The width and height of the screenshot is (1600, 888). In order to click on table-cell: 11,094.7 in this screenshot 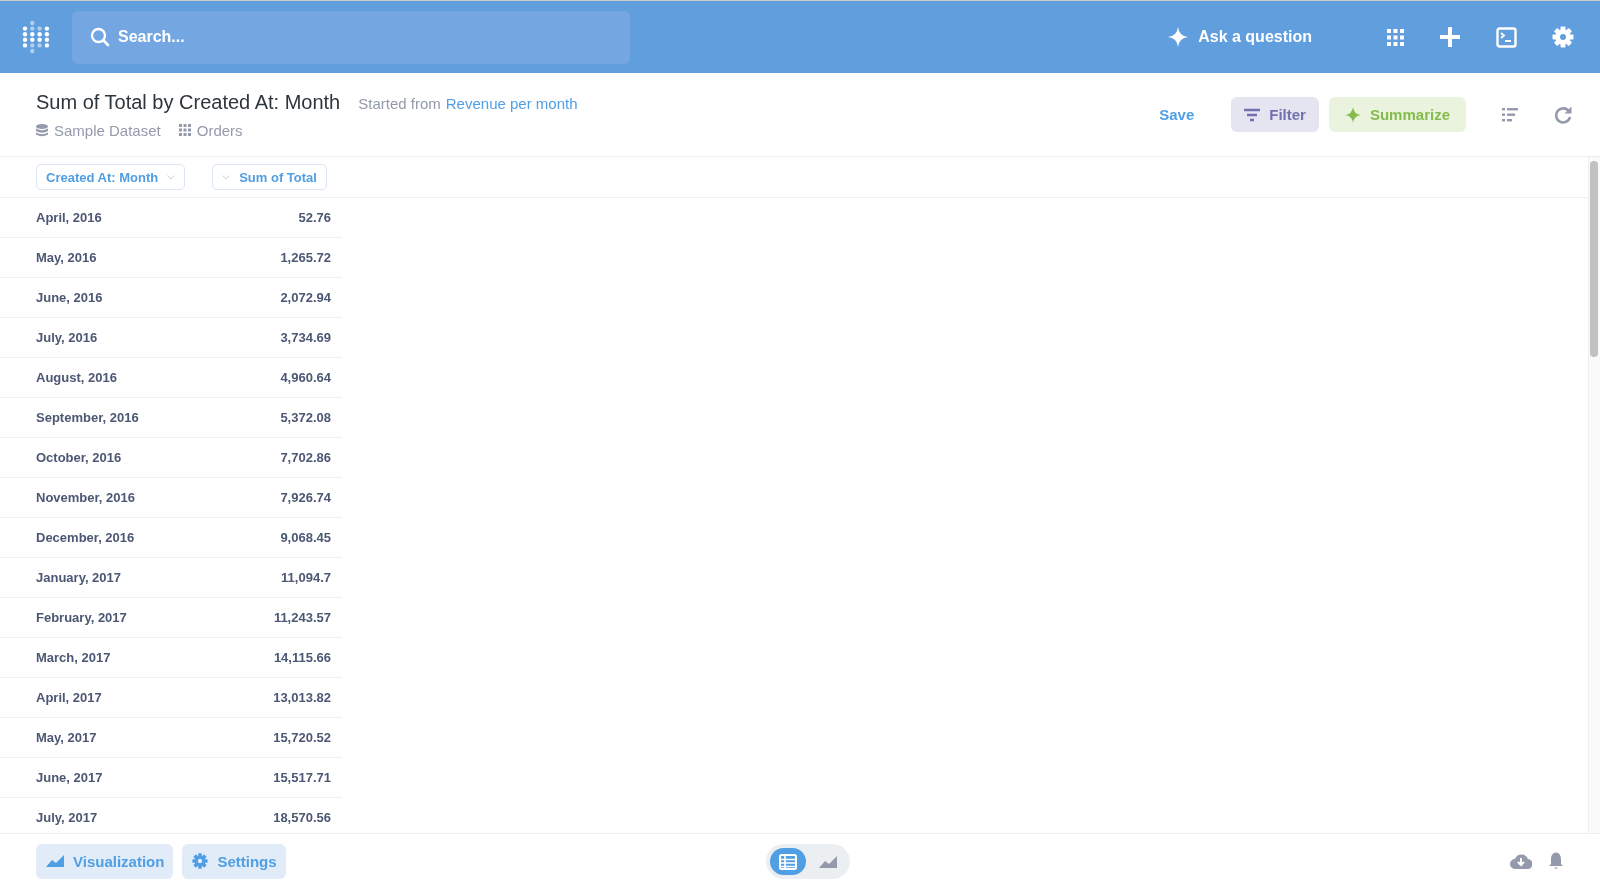, I will do `click(306, 577)`.